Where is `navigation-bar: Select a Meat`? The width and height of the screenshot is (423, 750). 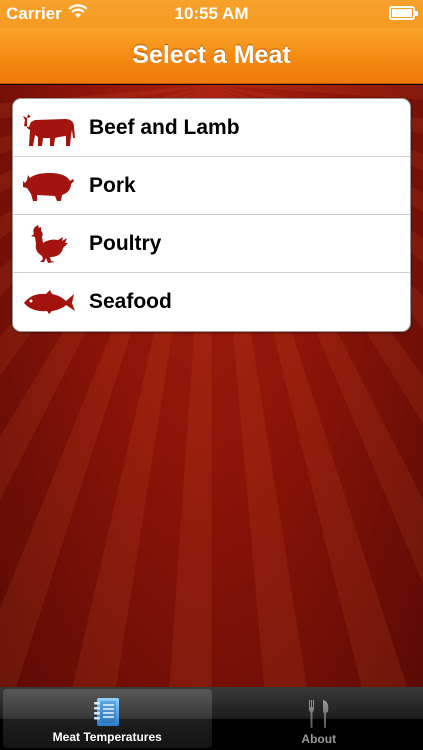
navigation-bar: Select a Meat is located at coordinates (211, 56).